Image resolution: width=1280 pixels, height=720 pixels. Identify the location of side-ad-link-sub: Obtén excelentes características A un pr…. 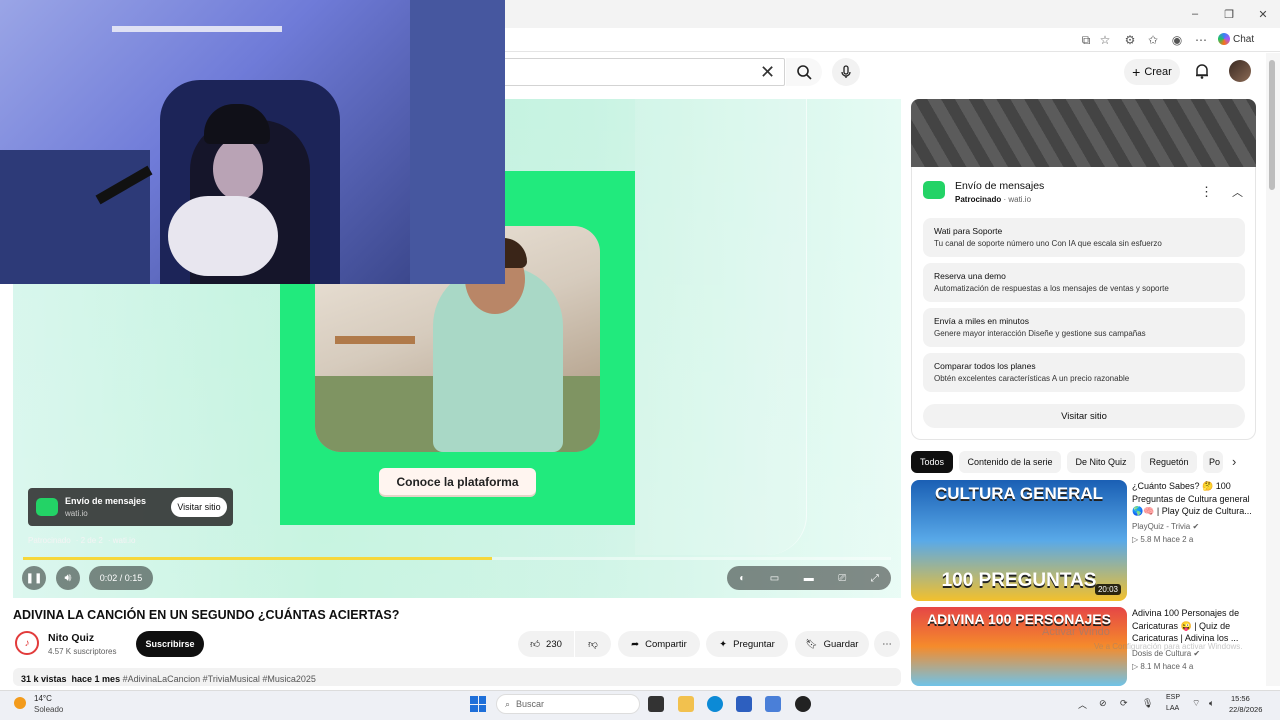
(1032, 378).